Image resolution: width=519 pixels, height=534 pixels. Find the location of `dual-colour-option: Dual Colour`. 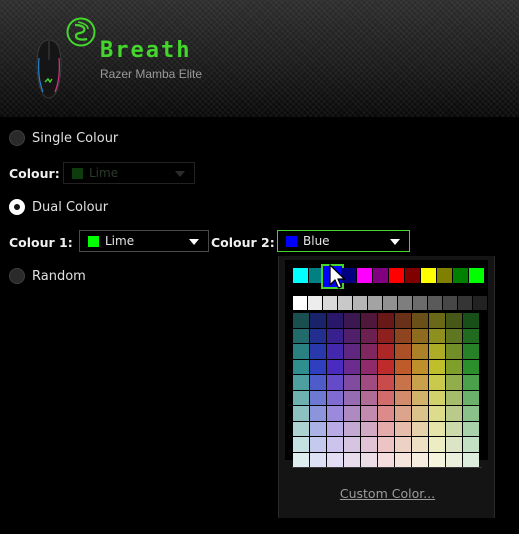

dual-colour-option: Dual Colour is located at coordinates (58, 207).